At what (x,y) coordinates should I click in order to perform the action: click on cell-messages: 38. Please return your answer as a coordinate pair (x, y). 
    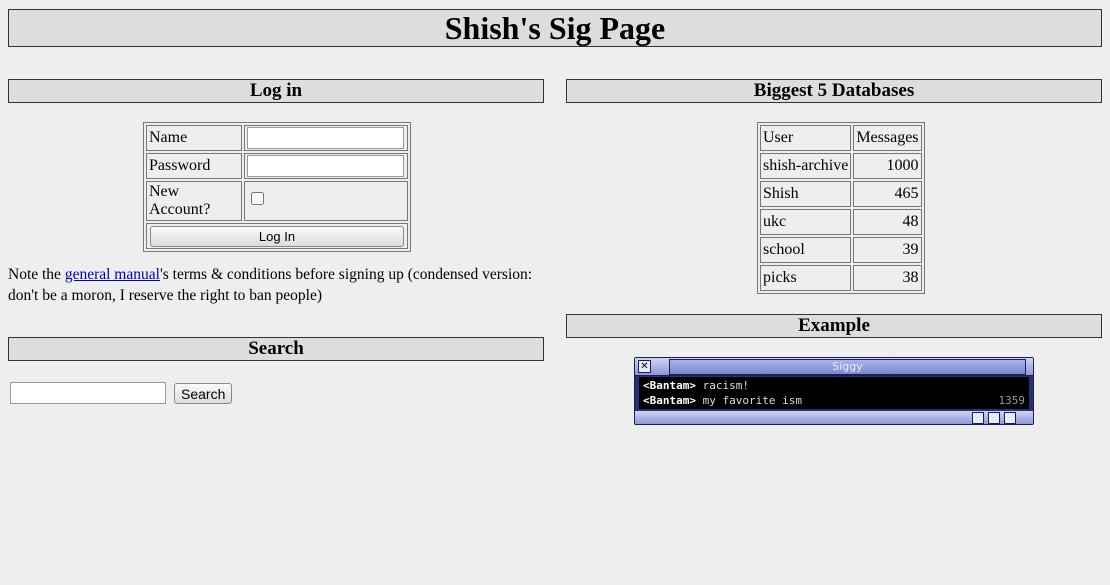
    Looking at the image, I should click on (887, 278).